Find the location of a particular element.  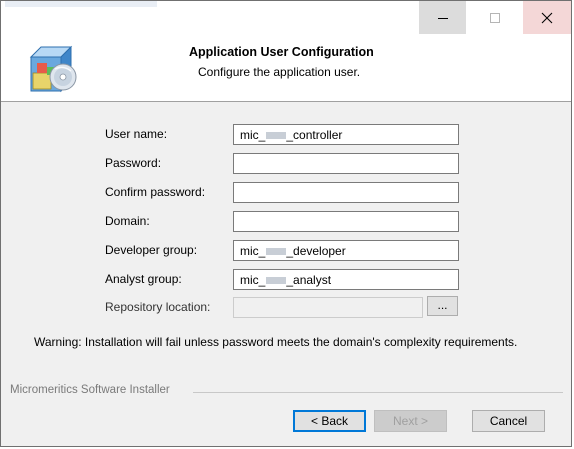

analyst-group-value-suffix: _analyst is located at coordinates (309, 280).